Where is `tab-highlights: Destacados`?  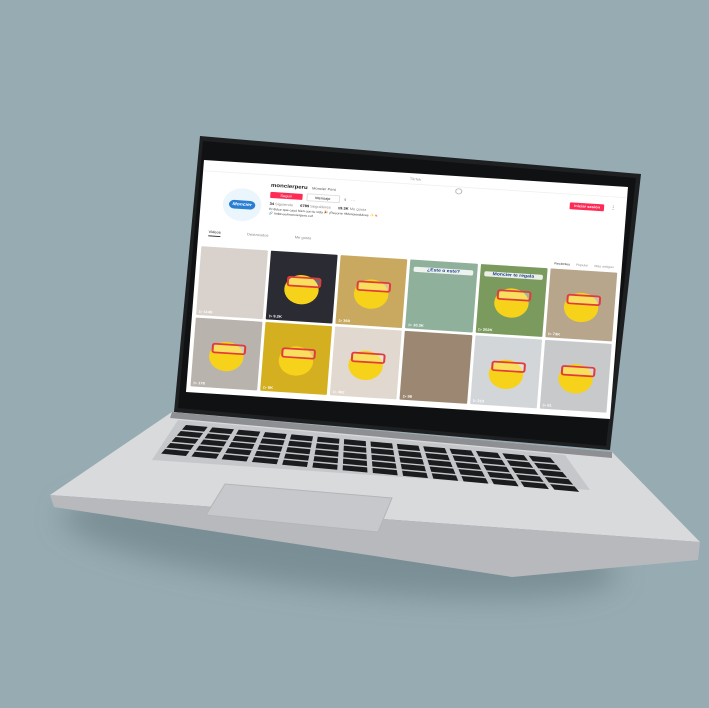
tab-highlights: Destacados is located at coordinates (258, 236).